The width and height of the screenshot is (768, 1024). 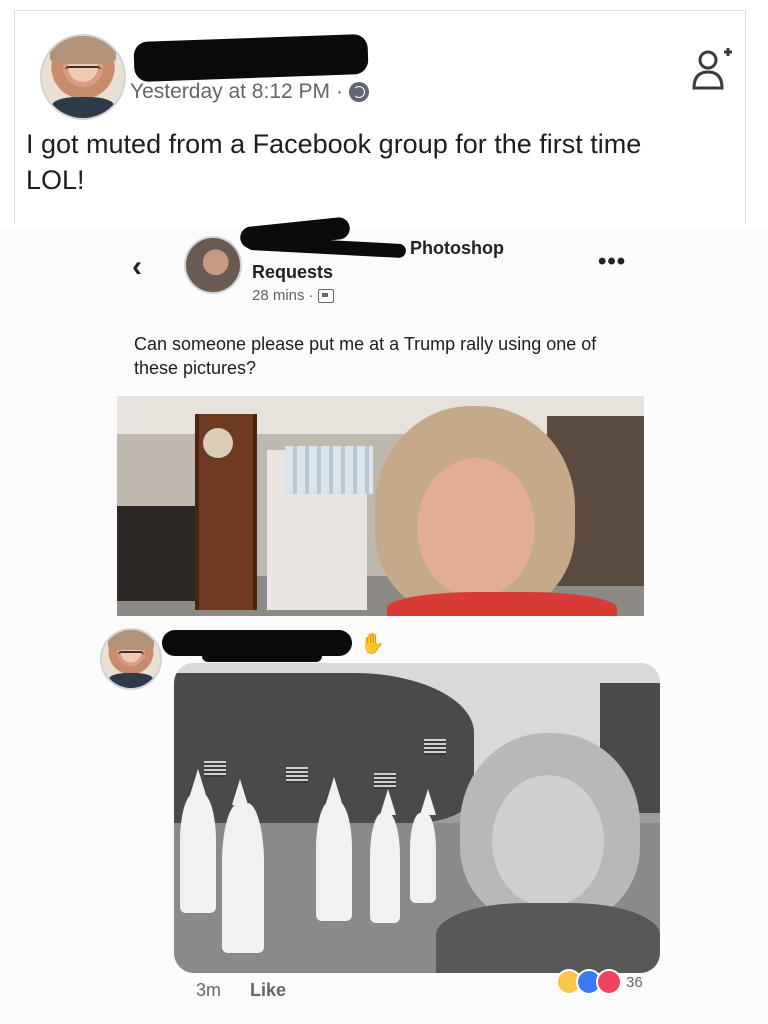 I want to click on group-post-meta: 28 mins ·, so click(x=293, y=295).